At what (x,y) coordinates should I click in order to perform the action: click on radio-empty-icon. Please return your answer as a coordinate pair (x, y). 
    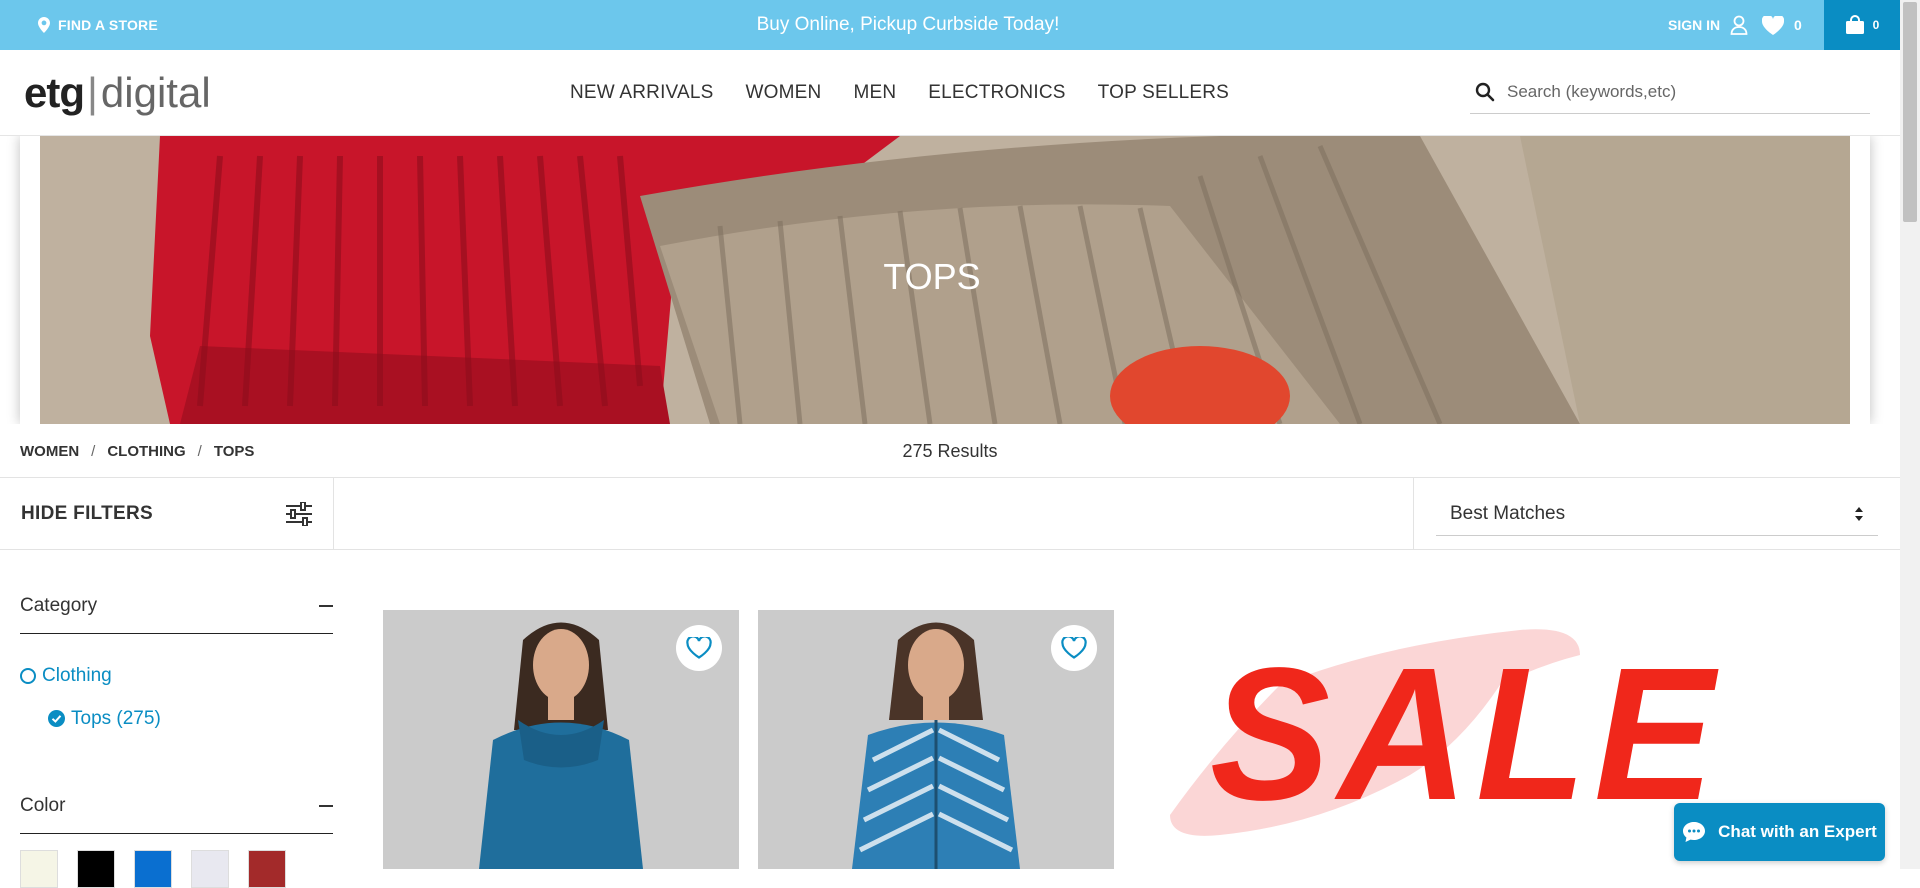
    Looking at the image, I should click on (28, 675).